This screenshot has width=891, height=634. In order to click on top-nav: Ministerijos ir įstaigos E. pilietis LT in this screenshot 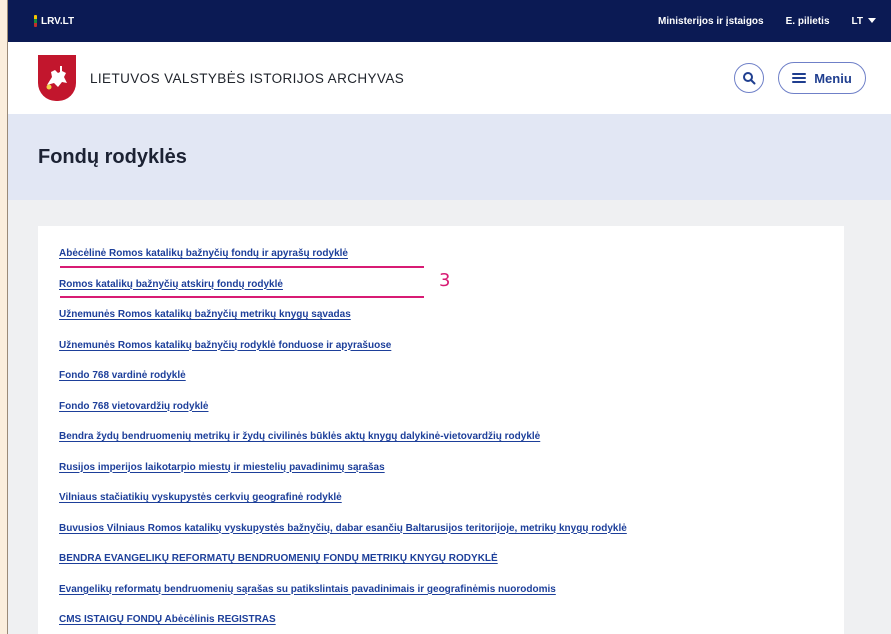, I will do `click(767, 21)`.